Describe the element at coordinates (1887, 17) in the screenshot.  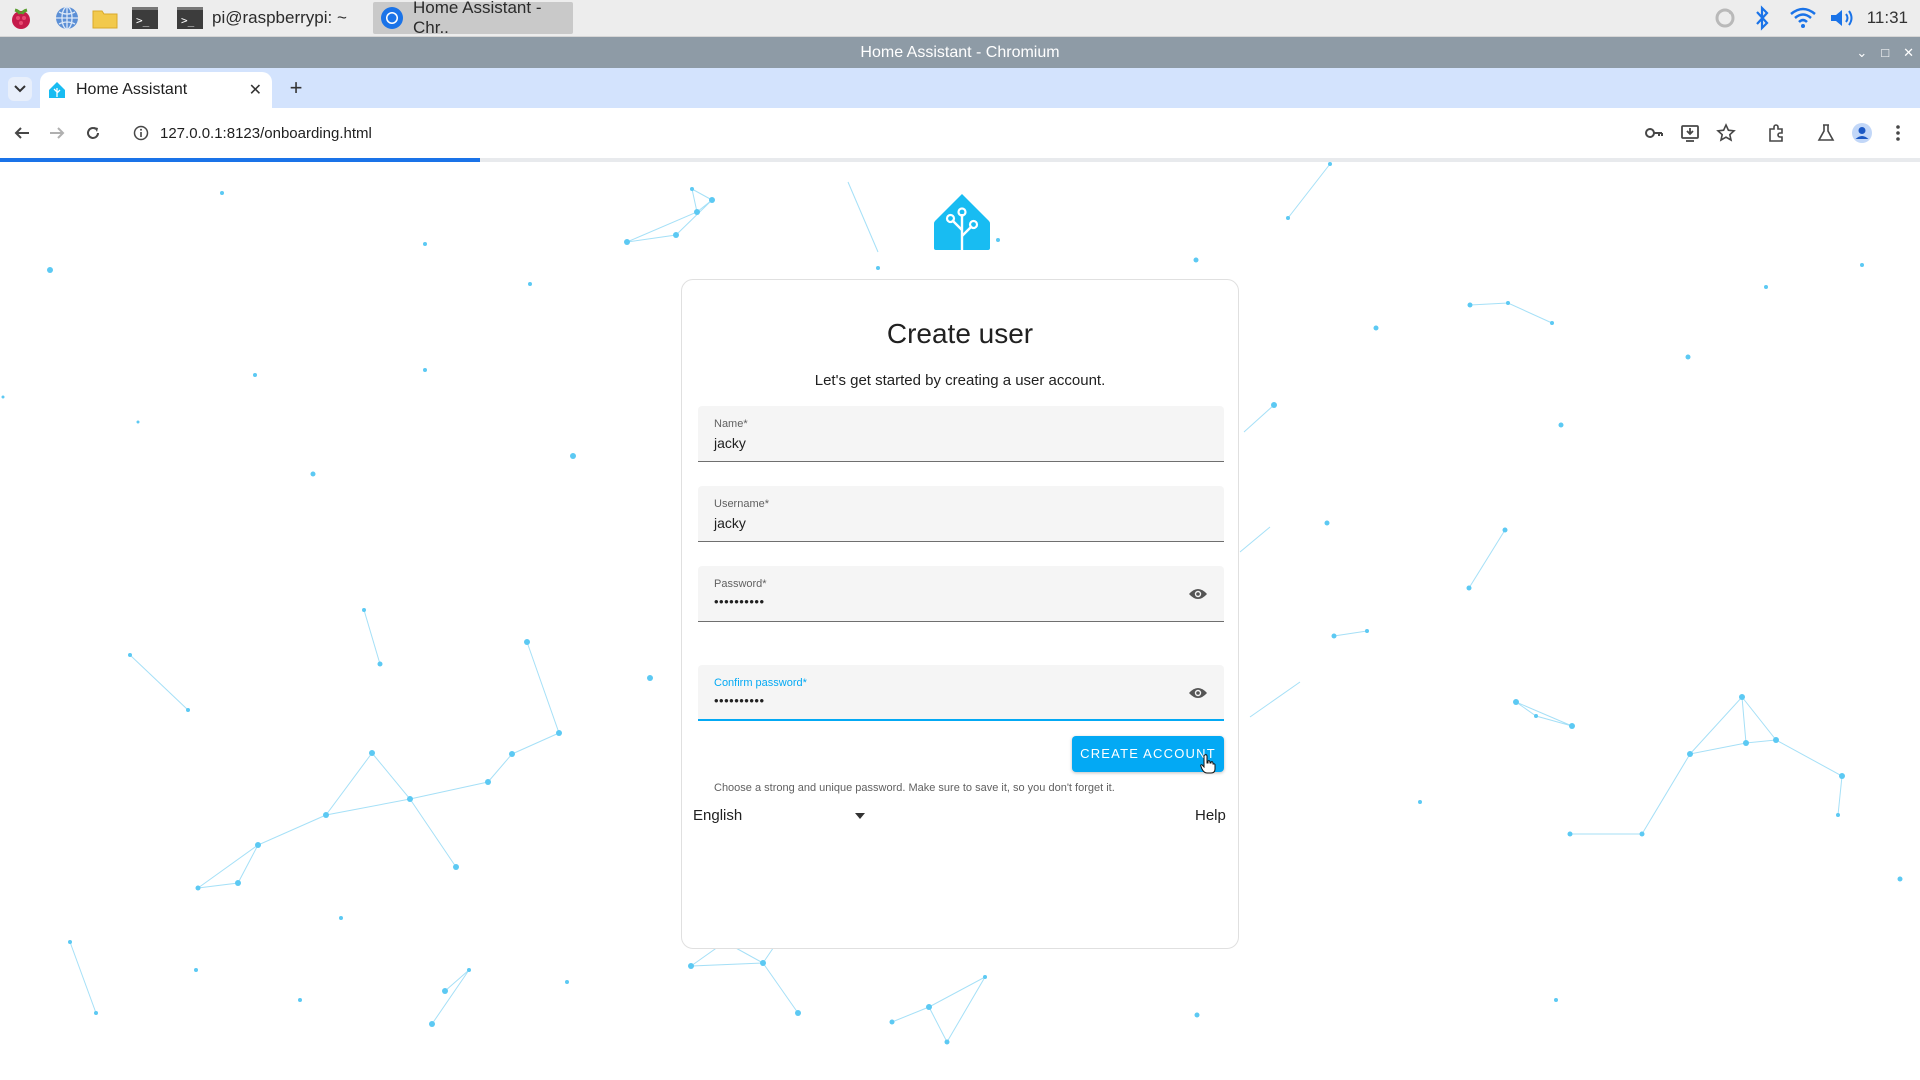
I see `clock: 11:31` at that location.